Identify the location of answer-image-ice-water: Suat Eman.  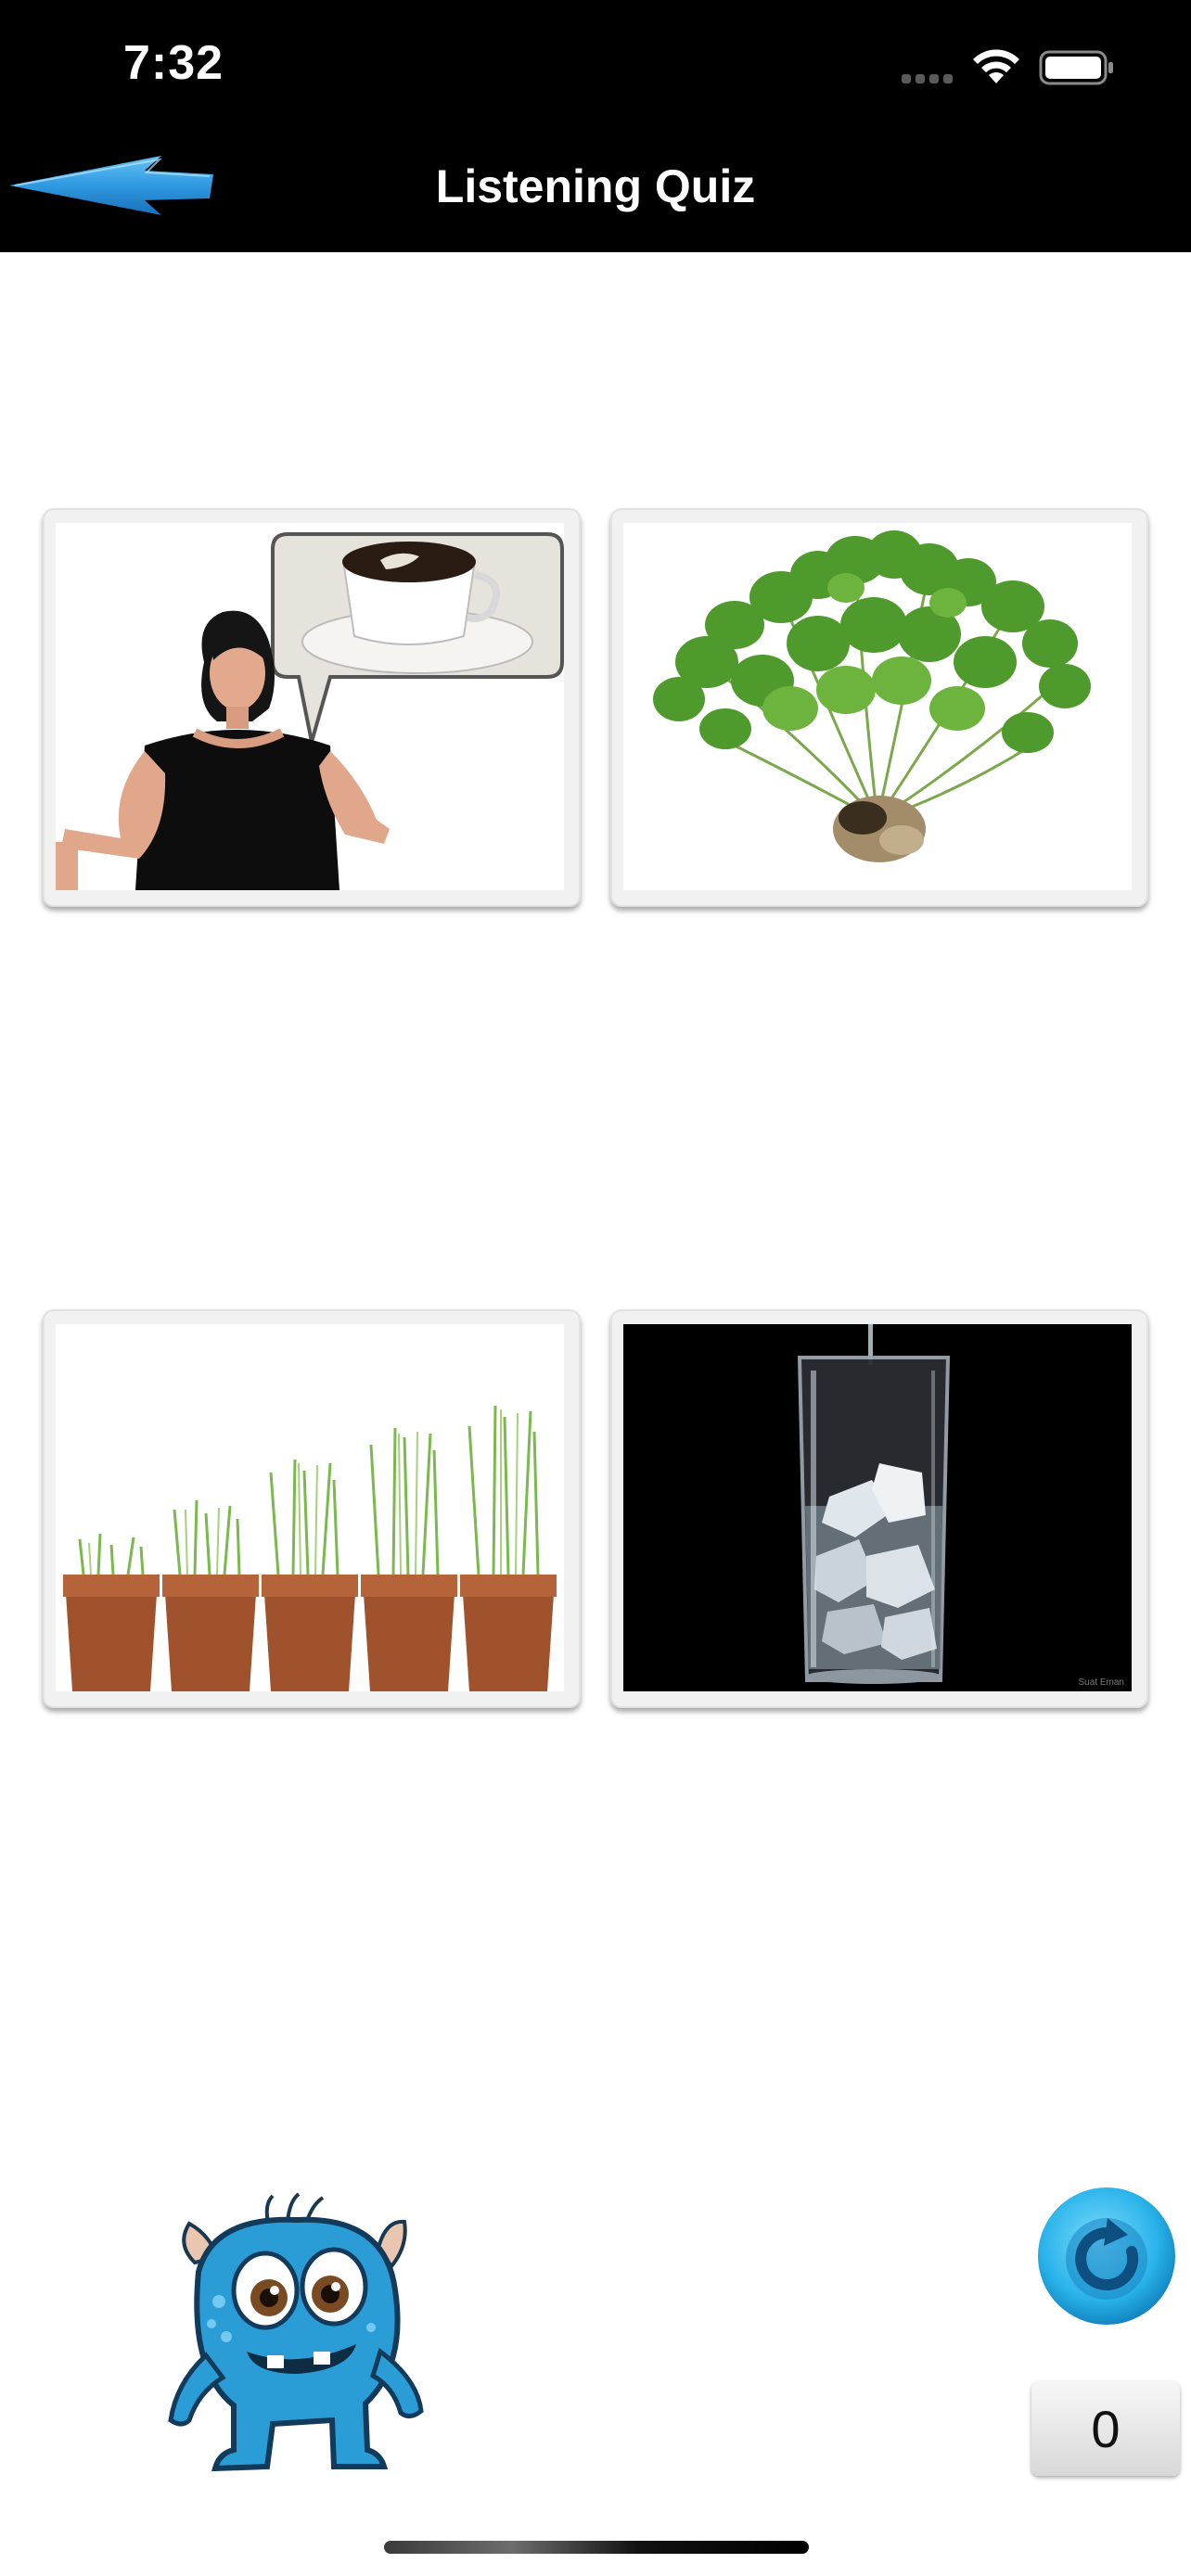
(877, 1507).